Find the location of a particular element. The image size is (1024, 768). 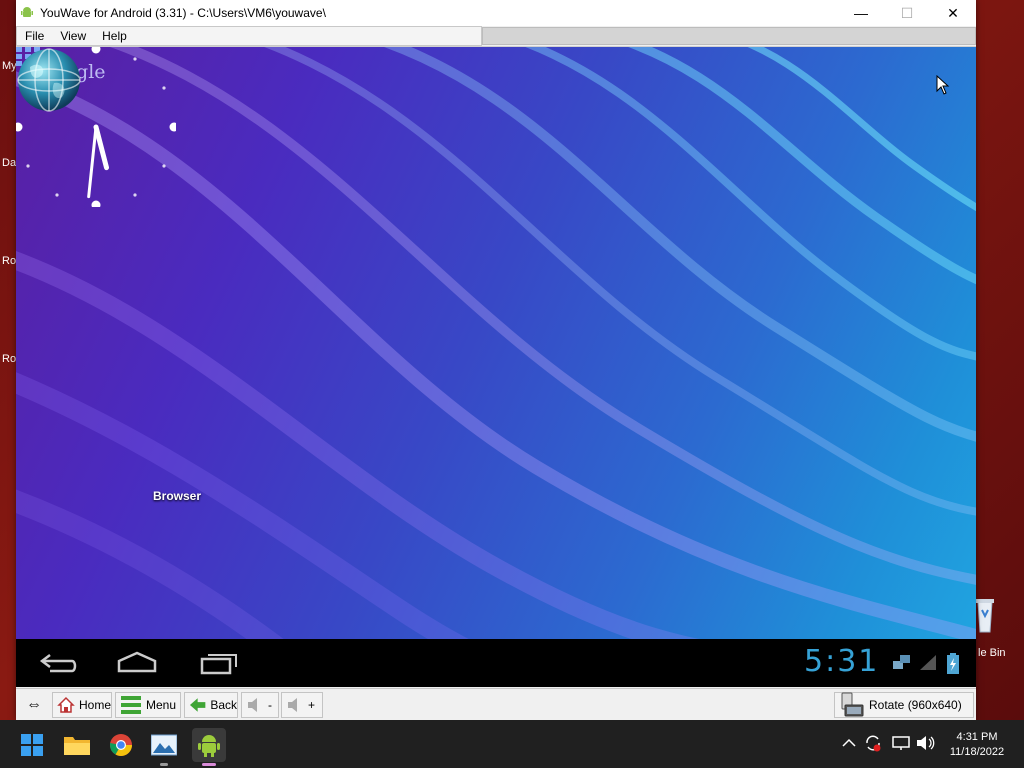

minimize-button: — is located at coordinates (861, 13).